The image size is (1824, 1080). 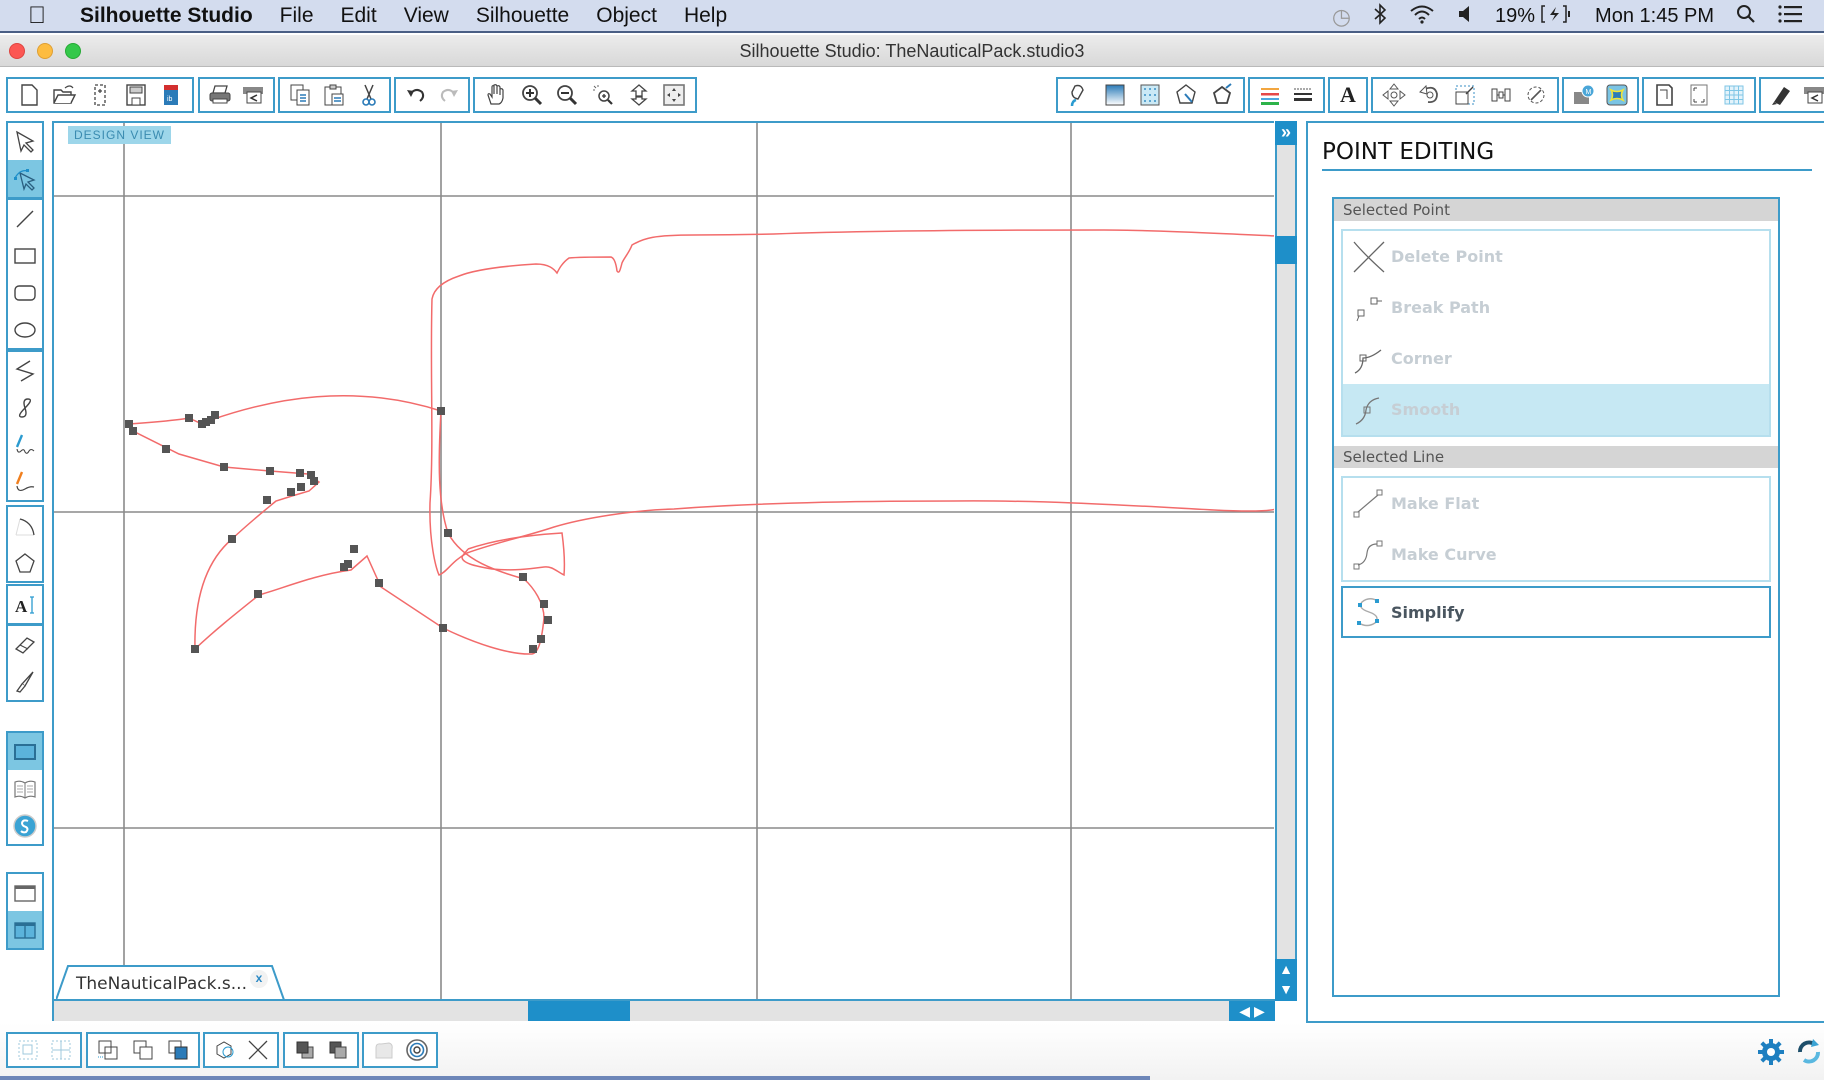 I want to click on zoom-in-button, so click(x=532, y=95).